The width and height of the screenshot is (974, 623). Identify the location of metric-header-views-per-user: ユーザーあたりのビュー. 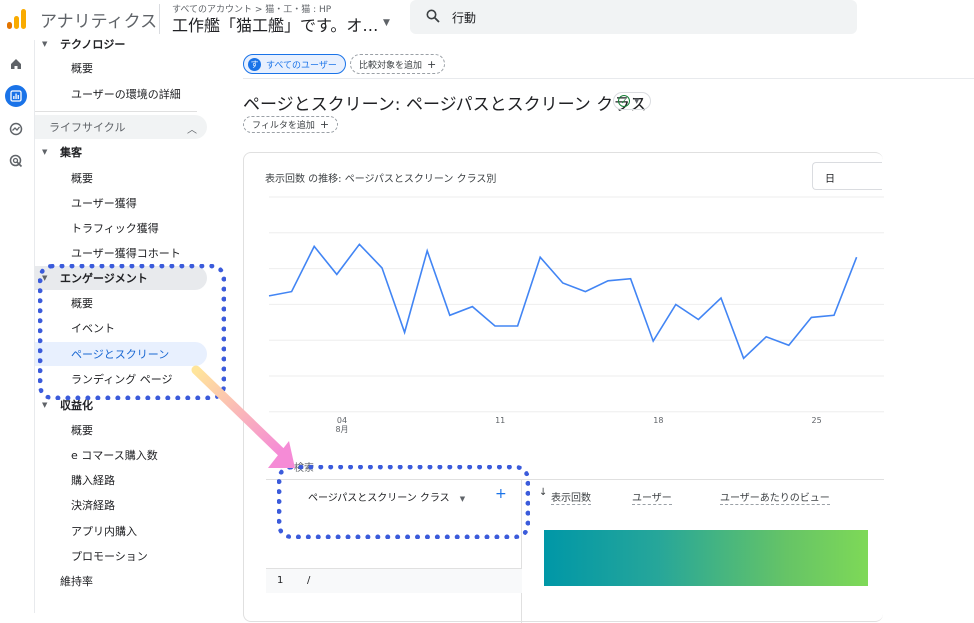
(775, 497).